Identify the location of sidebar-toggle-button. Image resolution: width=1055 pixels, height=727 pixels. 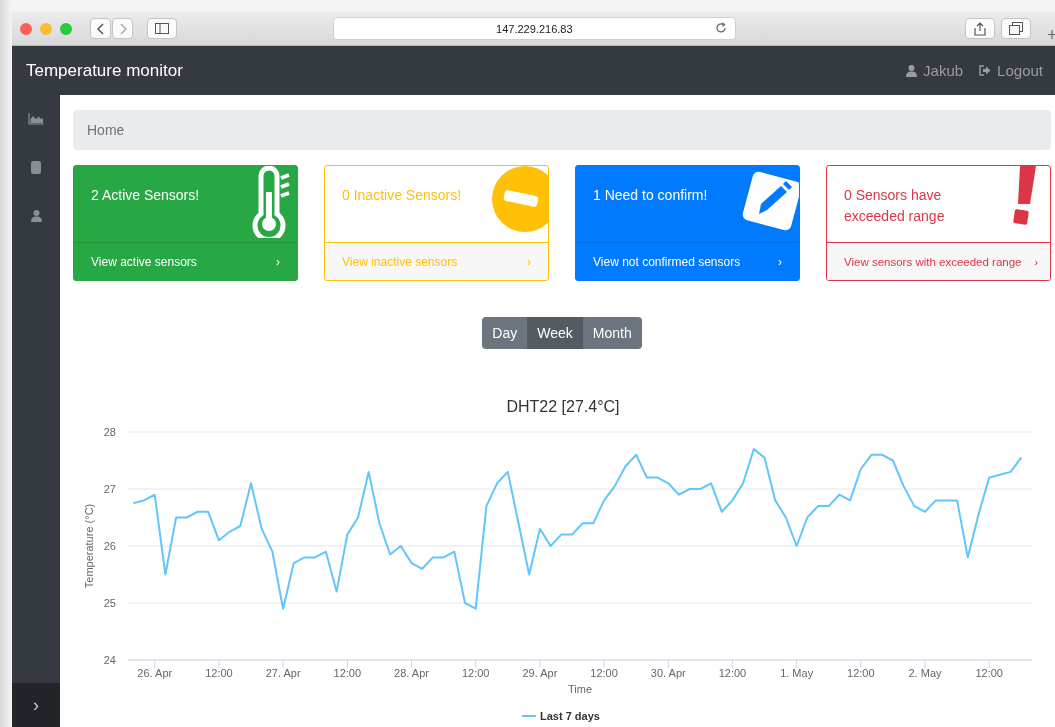
(162, 28).